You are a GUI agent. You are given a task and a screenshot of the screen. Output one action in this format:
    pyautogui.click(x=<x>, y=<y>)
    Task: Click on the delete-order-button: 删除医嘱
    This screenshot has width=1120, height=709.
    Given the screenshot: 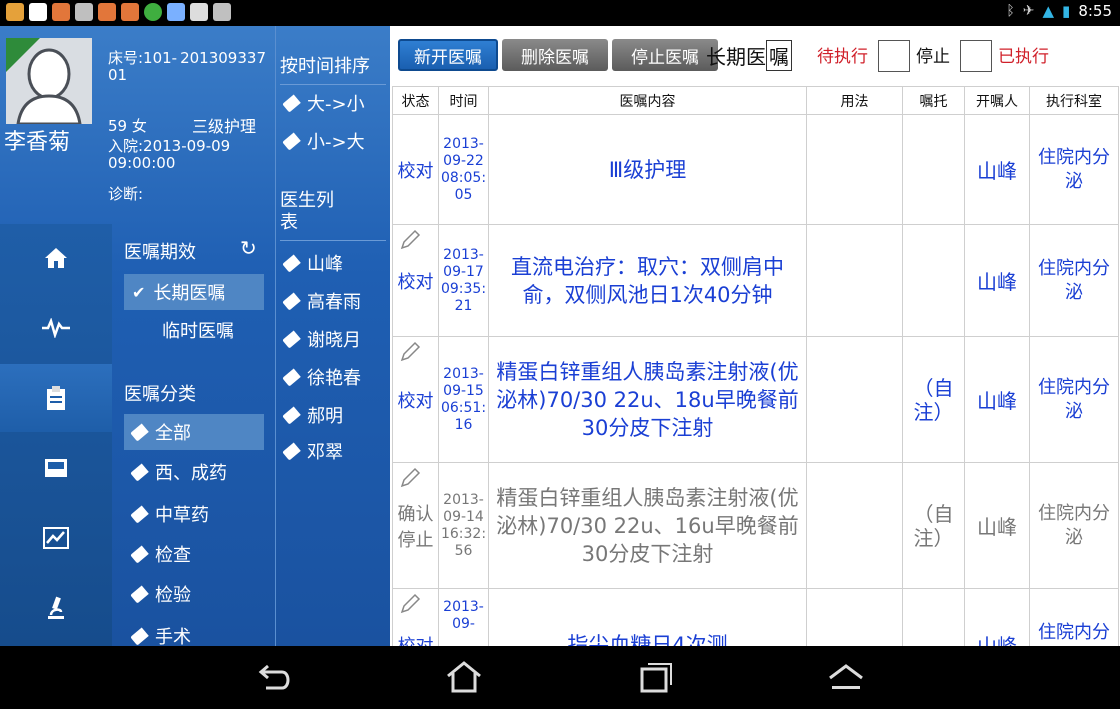 What is the action you would take?
    pyautogui.click(x=555, y=55)
    